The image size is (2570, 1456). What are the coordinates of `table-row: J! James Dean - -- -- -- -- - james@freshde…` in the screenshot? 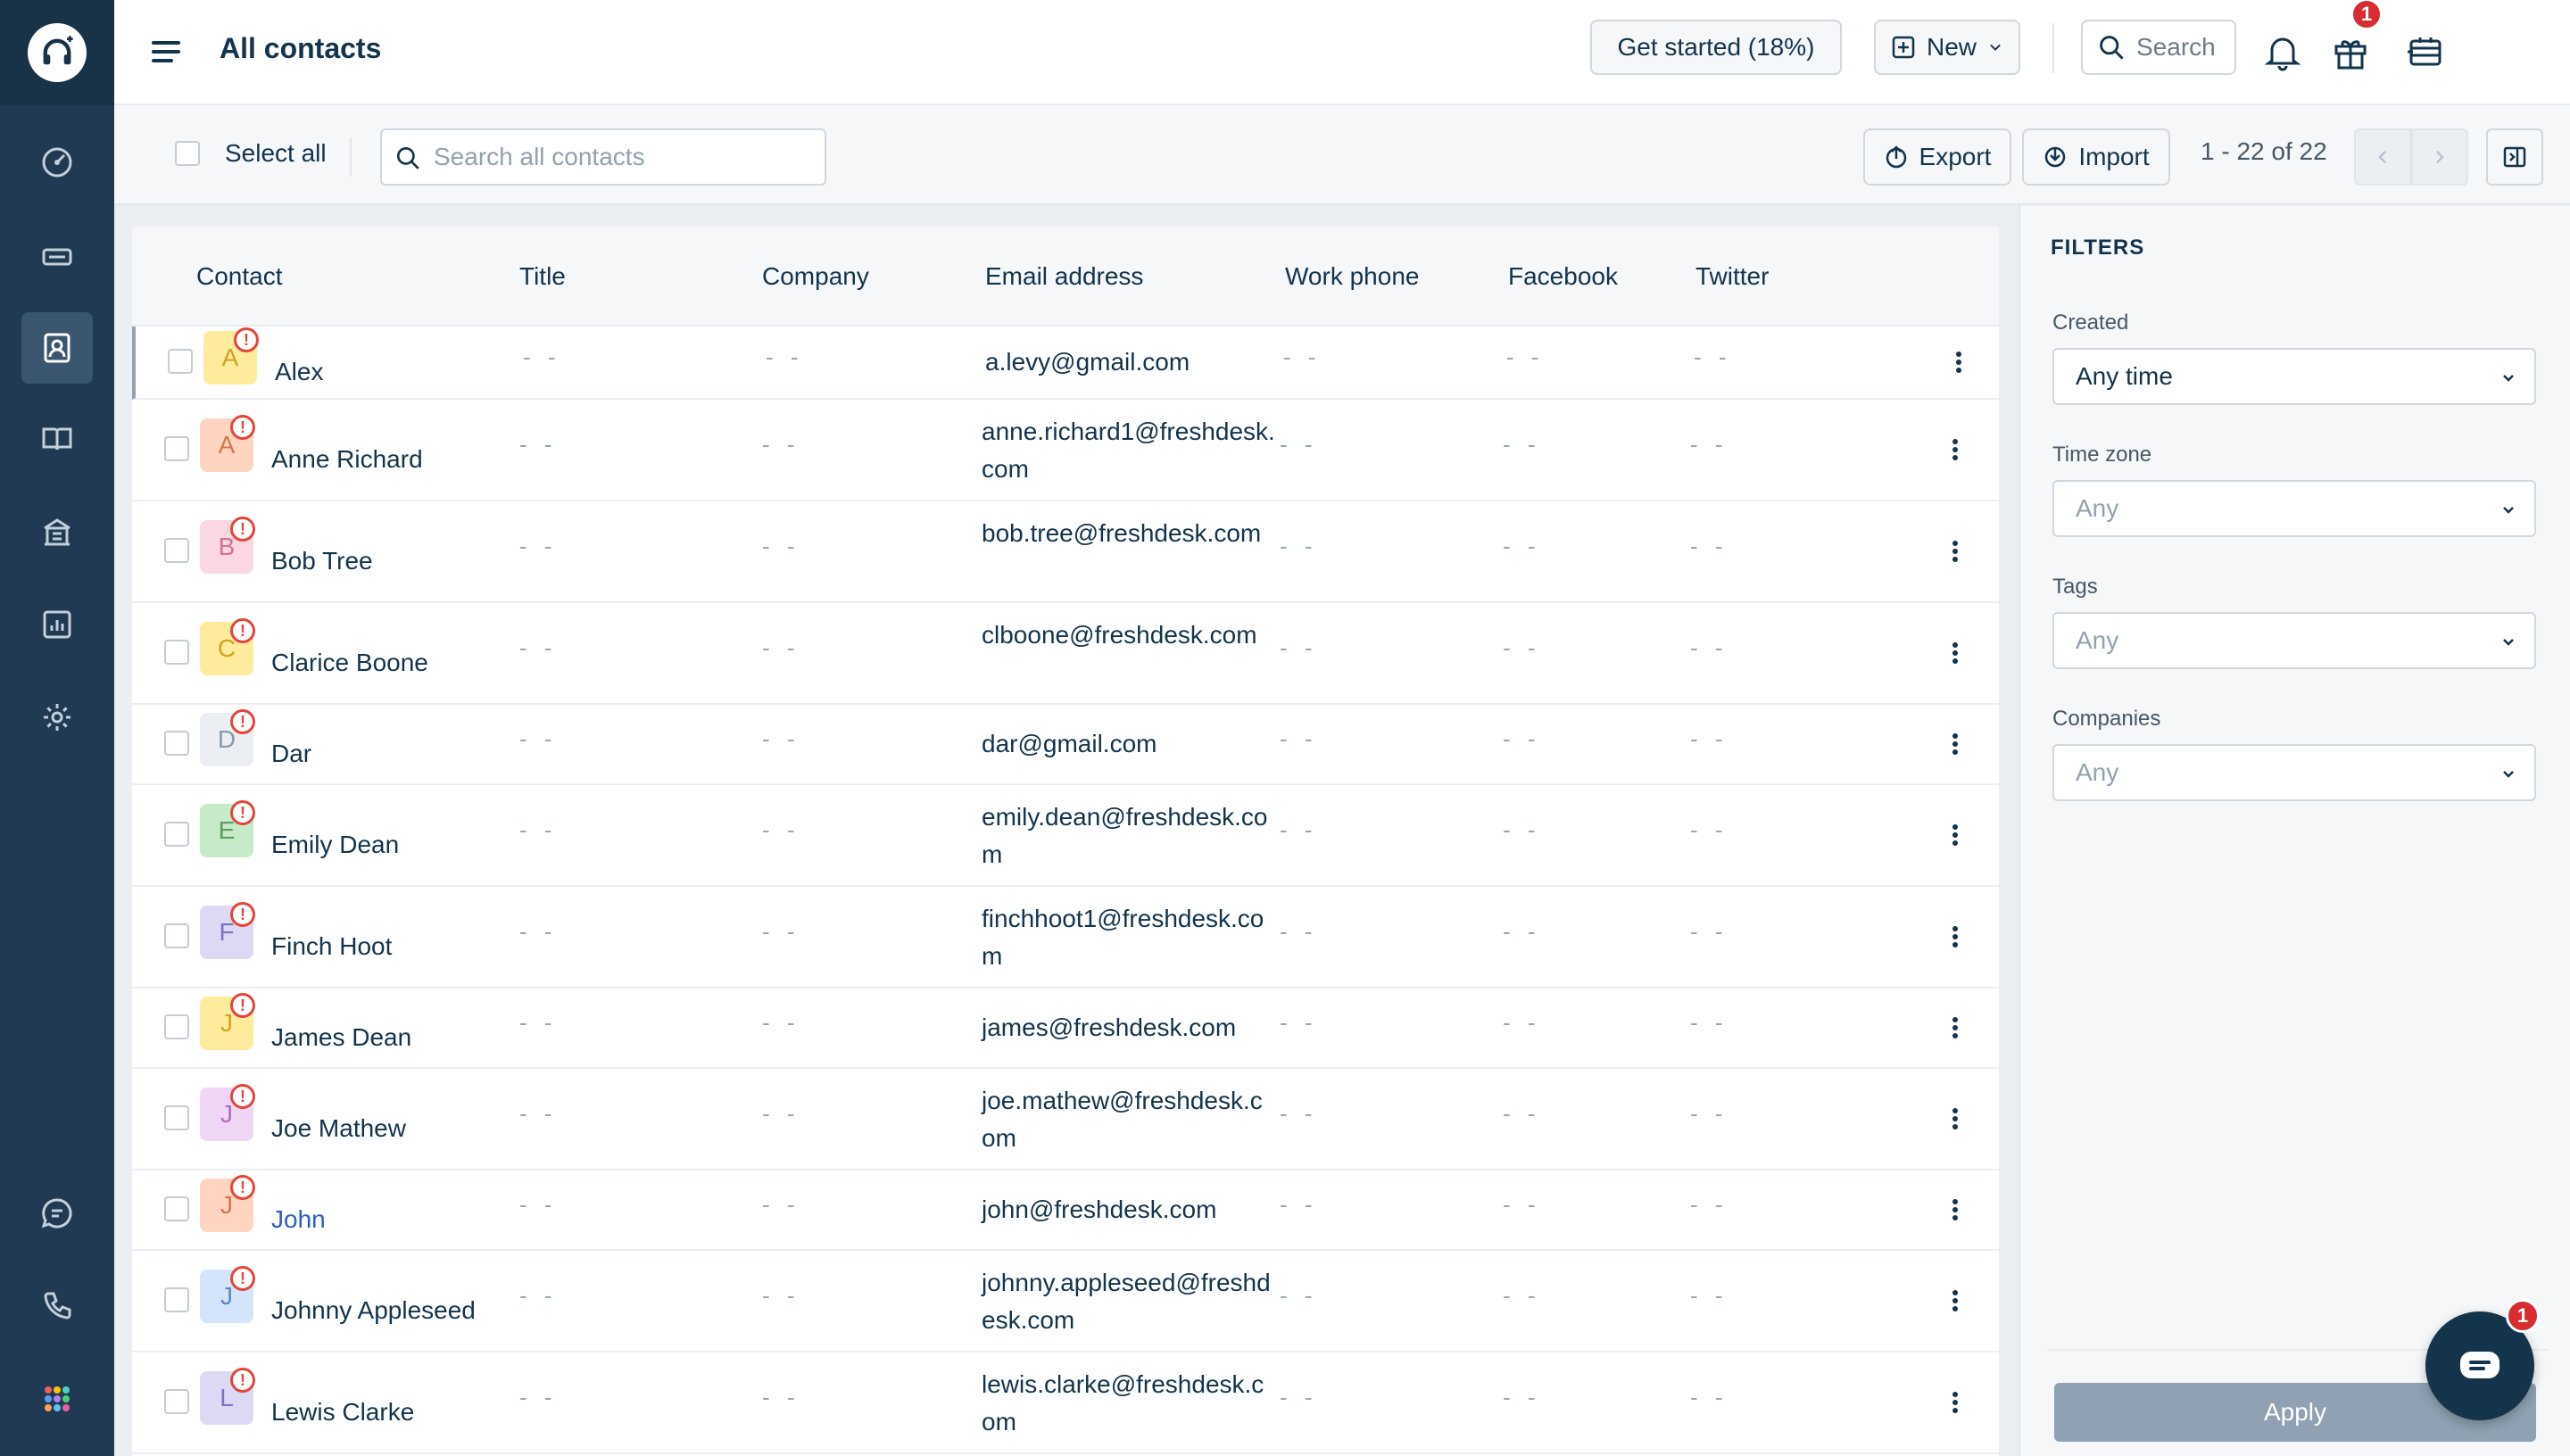 It's located at (1065, 1029).